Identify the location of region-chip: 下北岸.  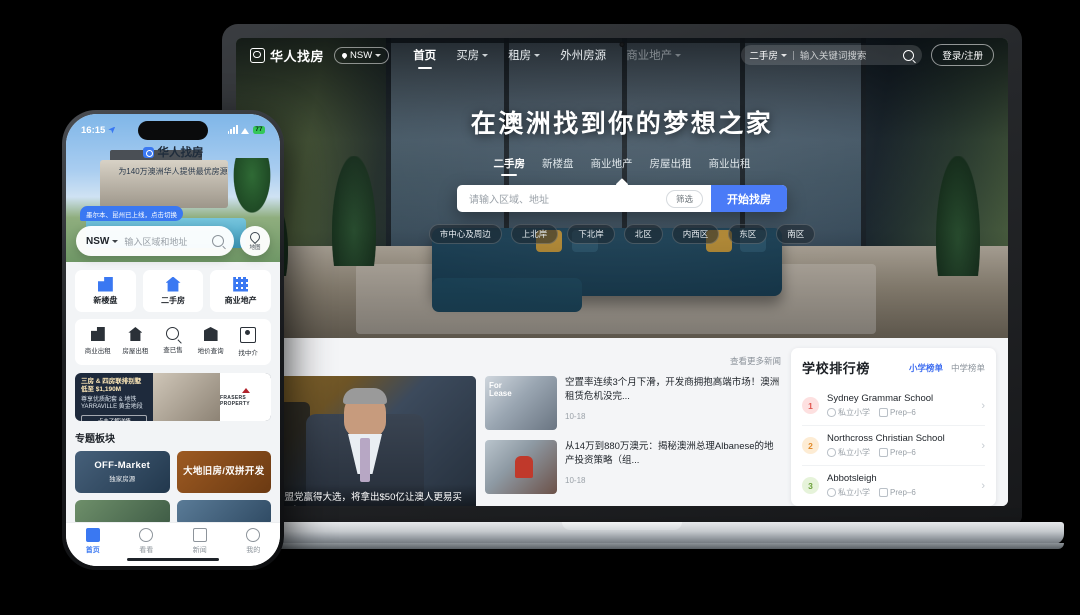
(591, 234).